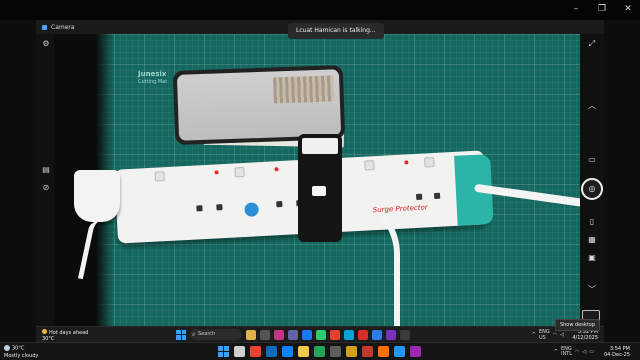  I want to click on mat-brand-label: Junesix Cutting Mat, so click(152, 78).